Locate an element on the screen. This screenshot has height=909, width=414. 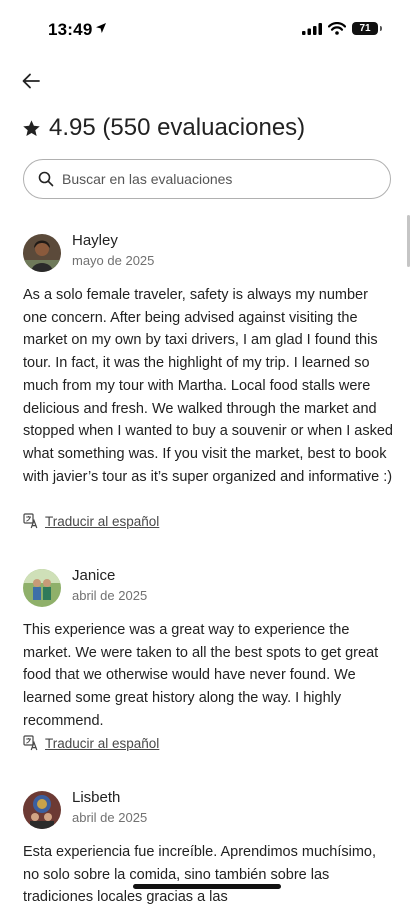
cellular-signal-icon is located at coordinates (312, 28).